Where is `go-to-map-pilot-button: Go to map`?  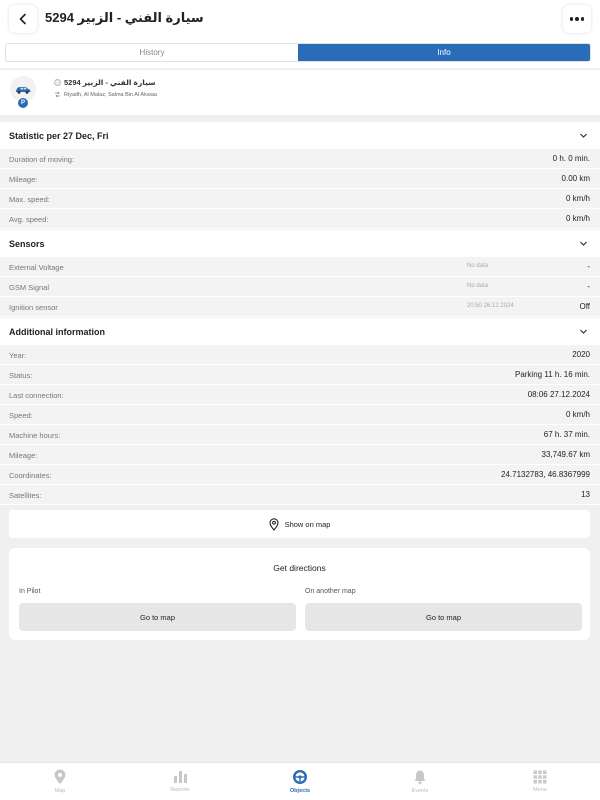 go-to-map-pilot-button: Go to map is located at coordinates (157, 617).